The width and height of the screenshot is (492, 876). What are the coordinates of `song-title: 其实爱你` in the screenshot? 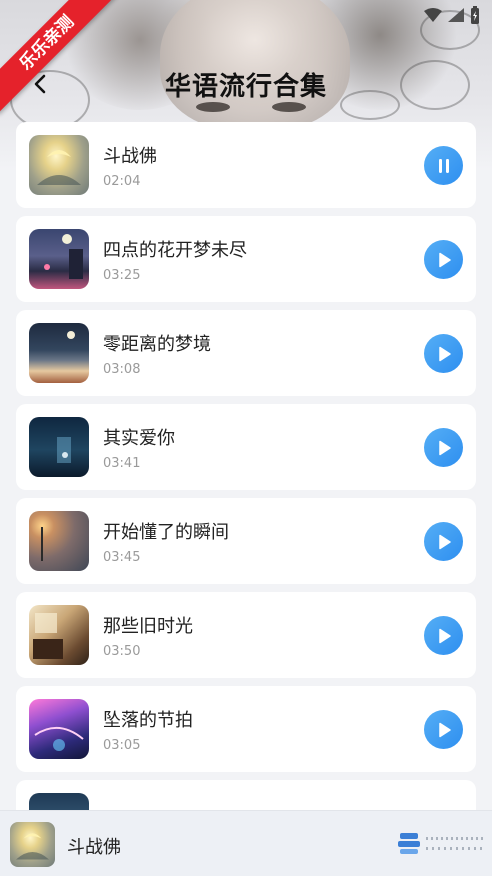 It's located at (139, 438).